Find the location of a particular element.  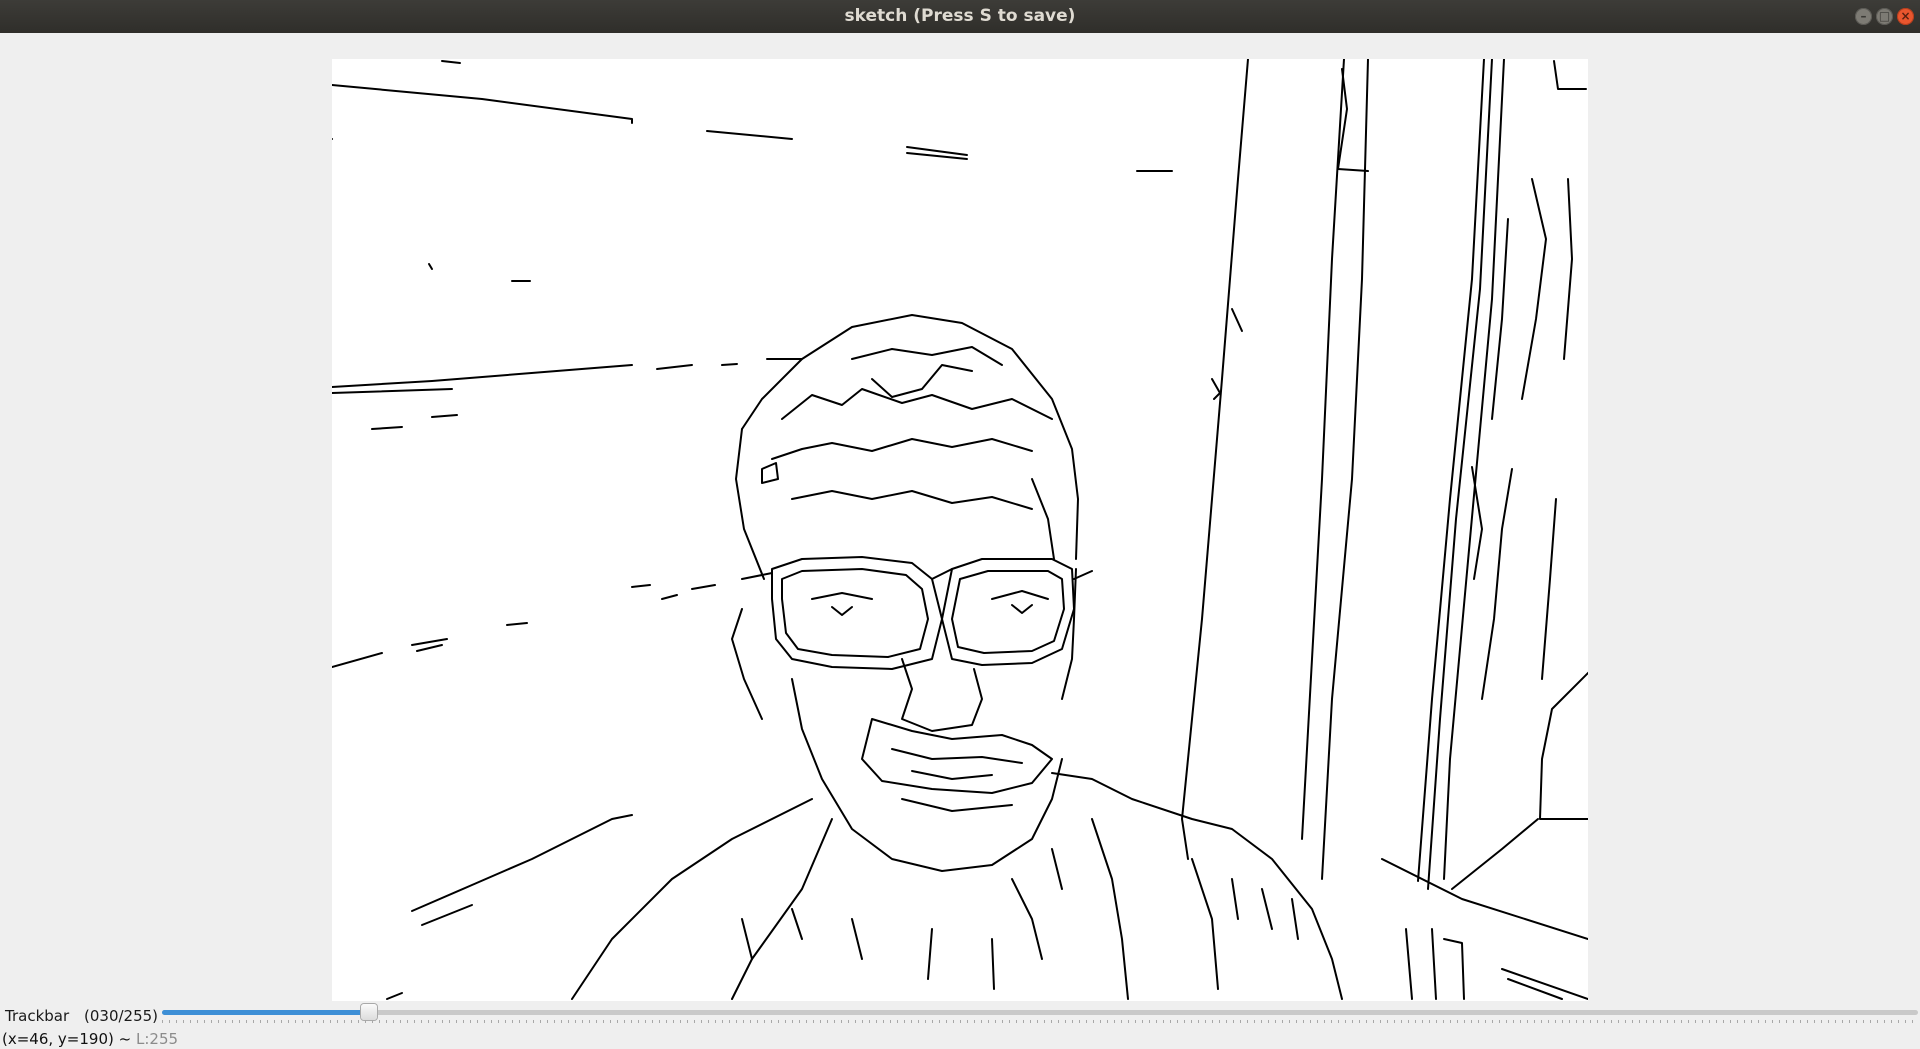

window-controls: – □ × is located at coordinates (1884, 16).